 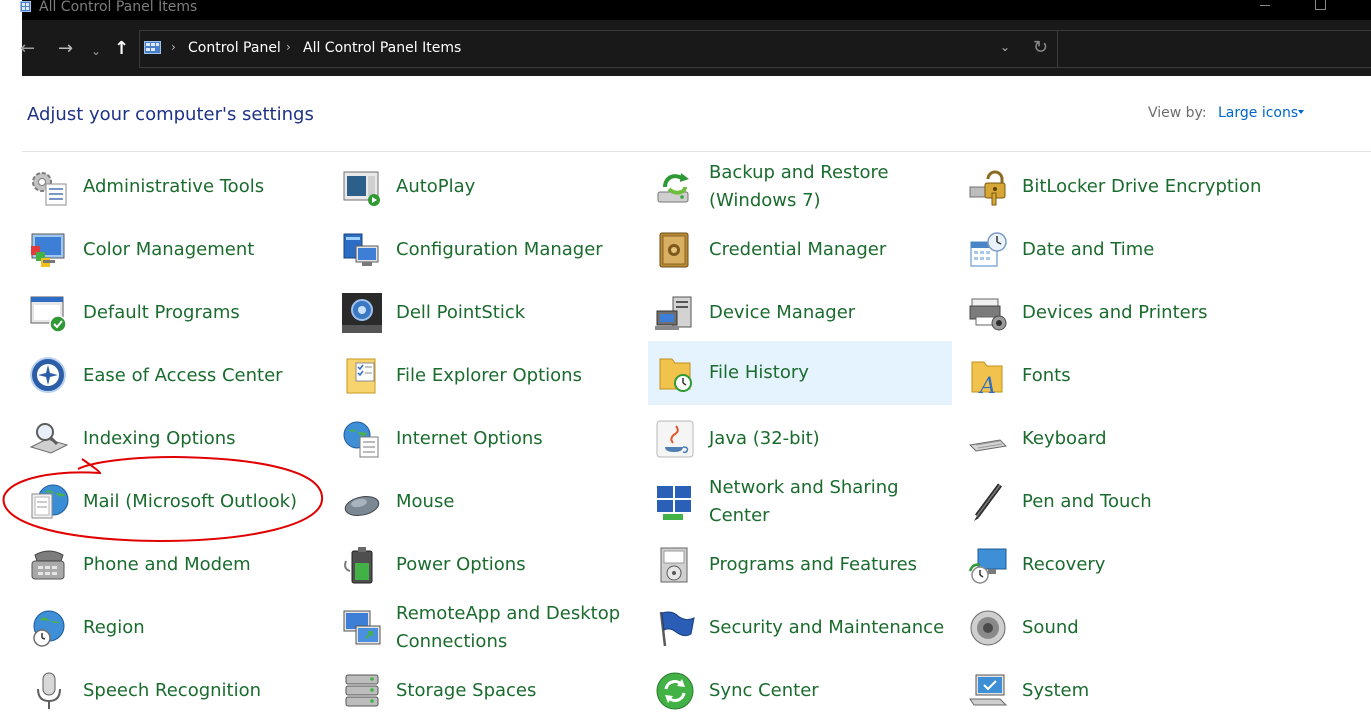 I want to click on cp-item-label: Indexing Options, so click(x=159, y=438).